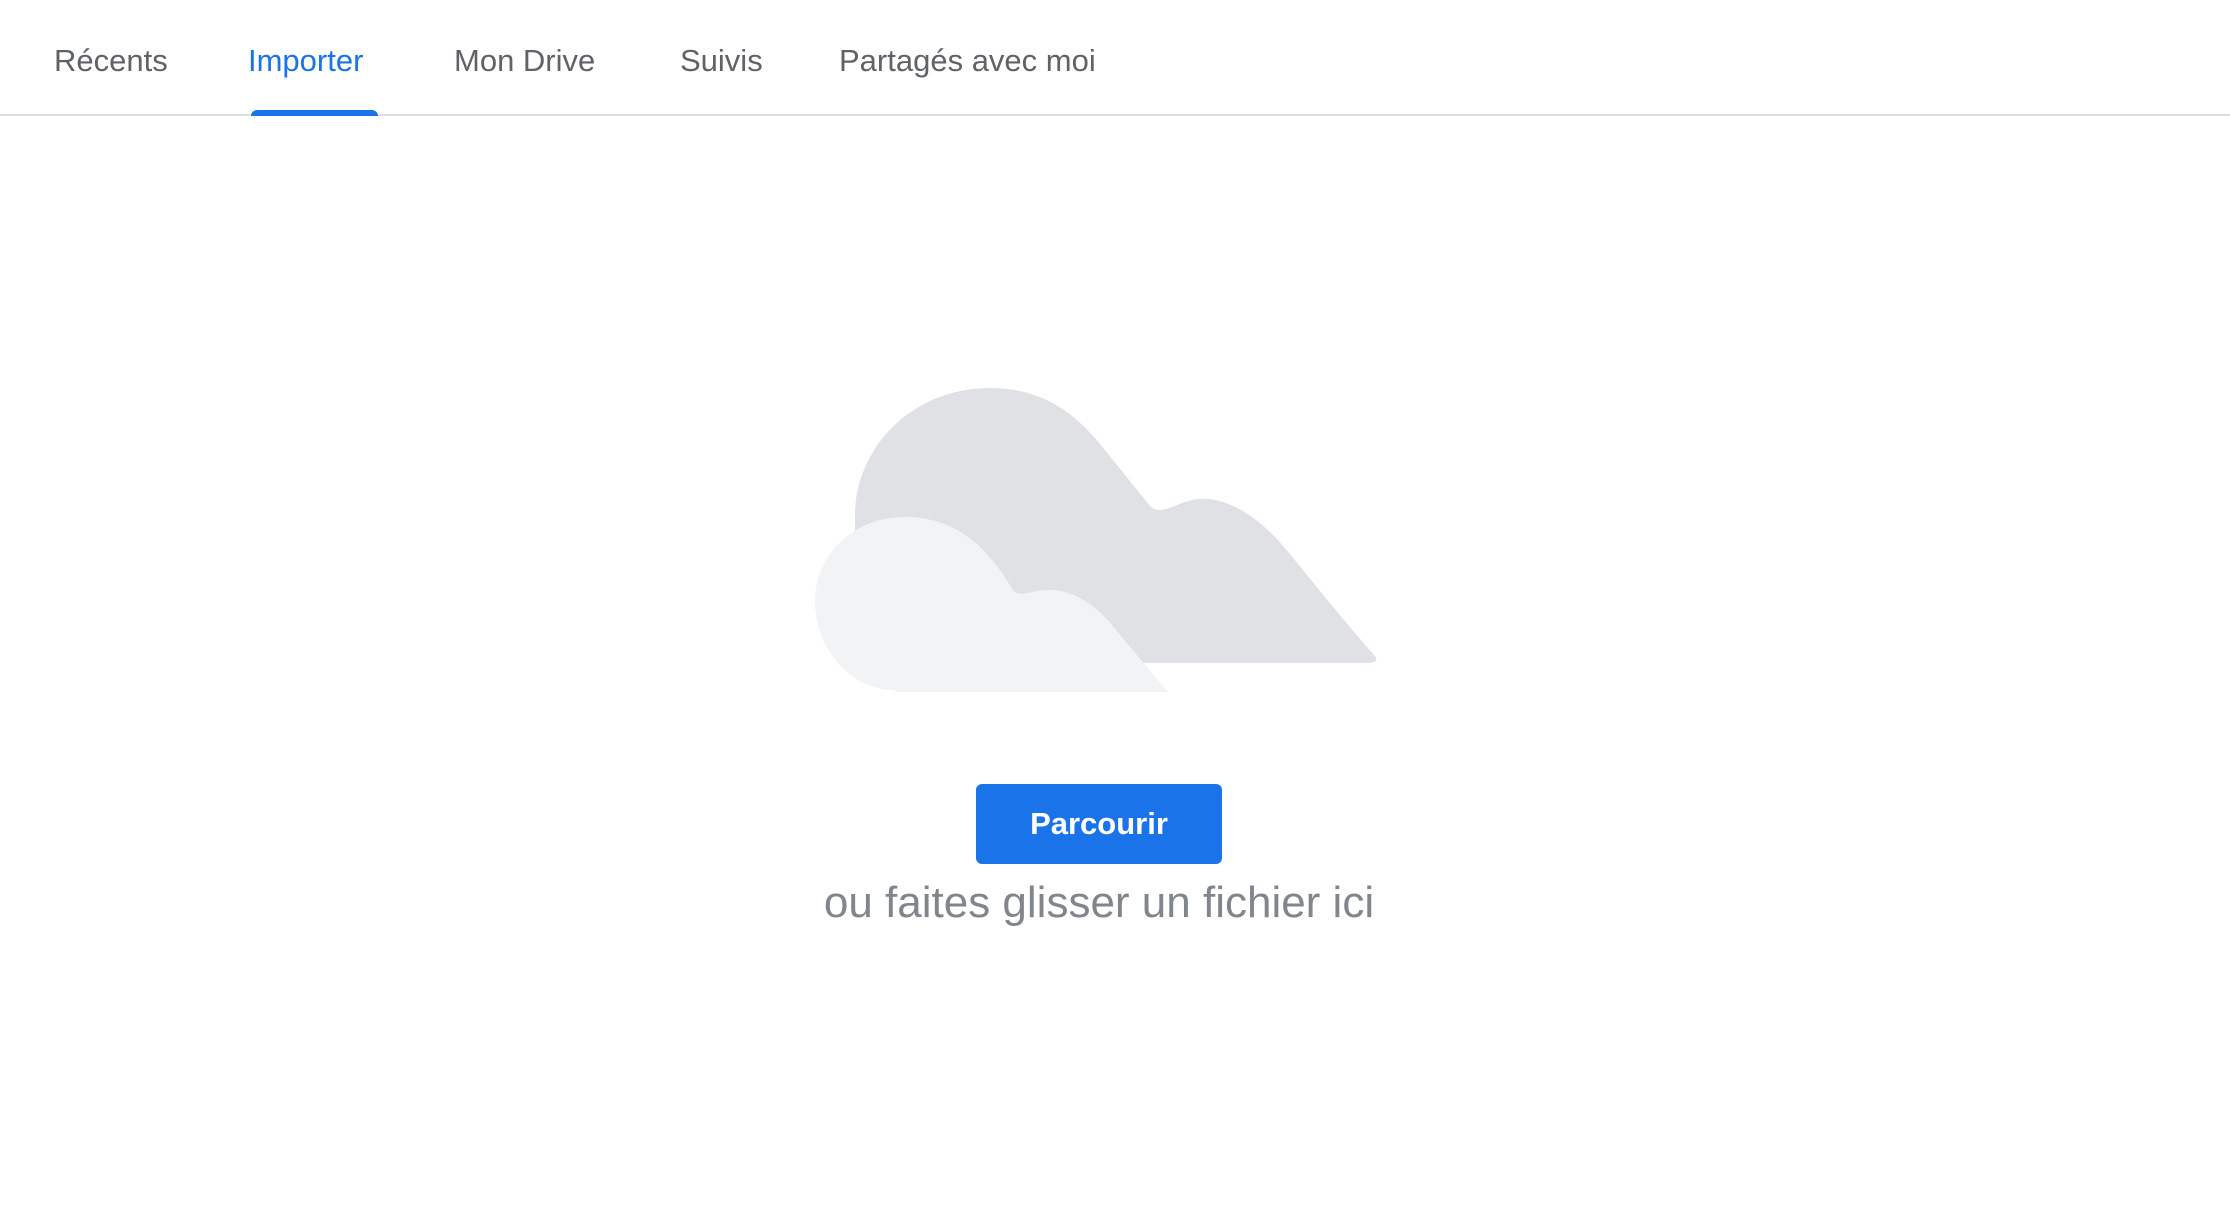 Image resolution: width=2230 pixels, height=1218 pixels. I want to click on cloud-icon, so click(1096, 540).